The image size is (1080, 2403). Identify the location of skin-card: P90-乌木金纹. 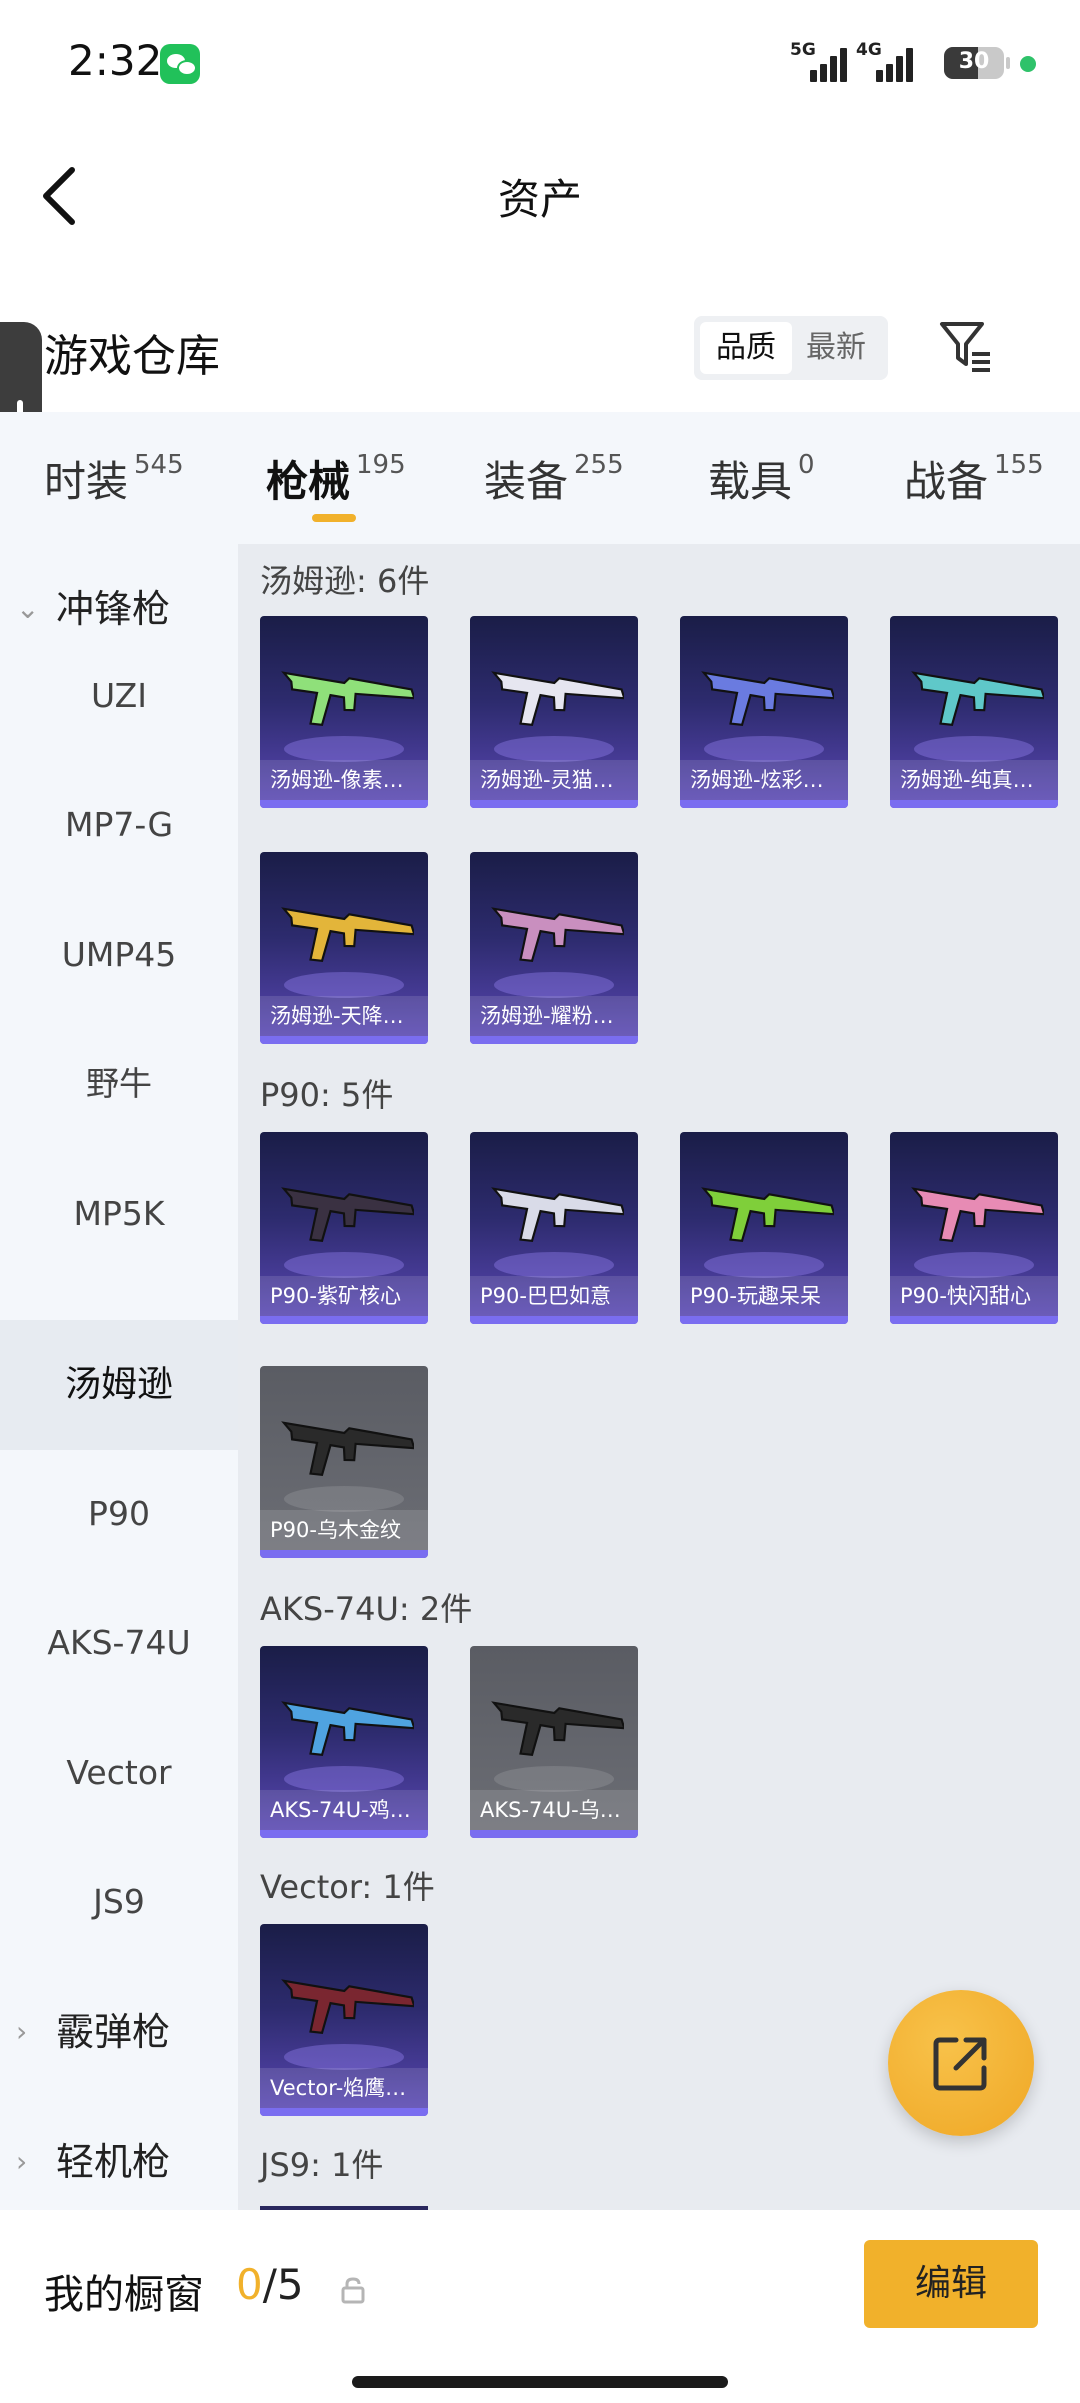
(344, 1462).